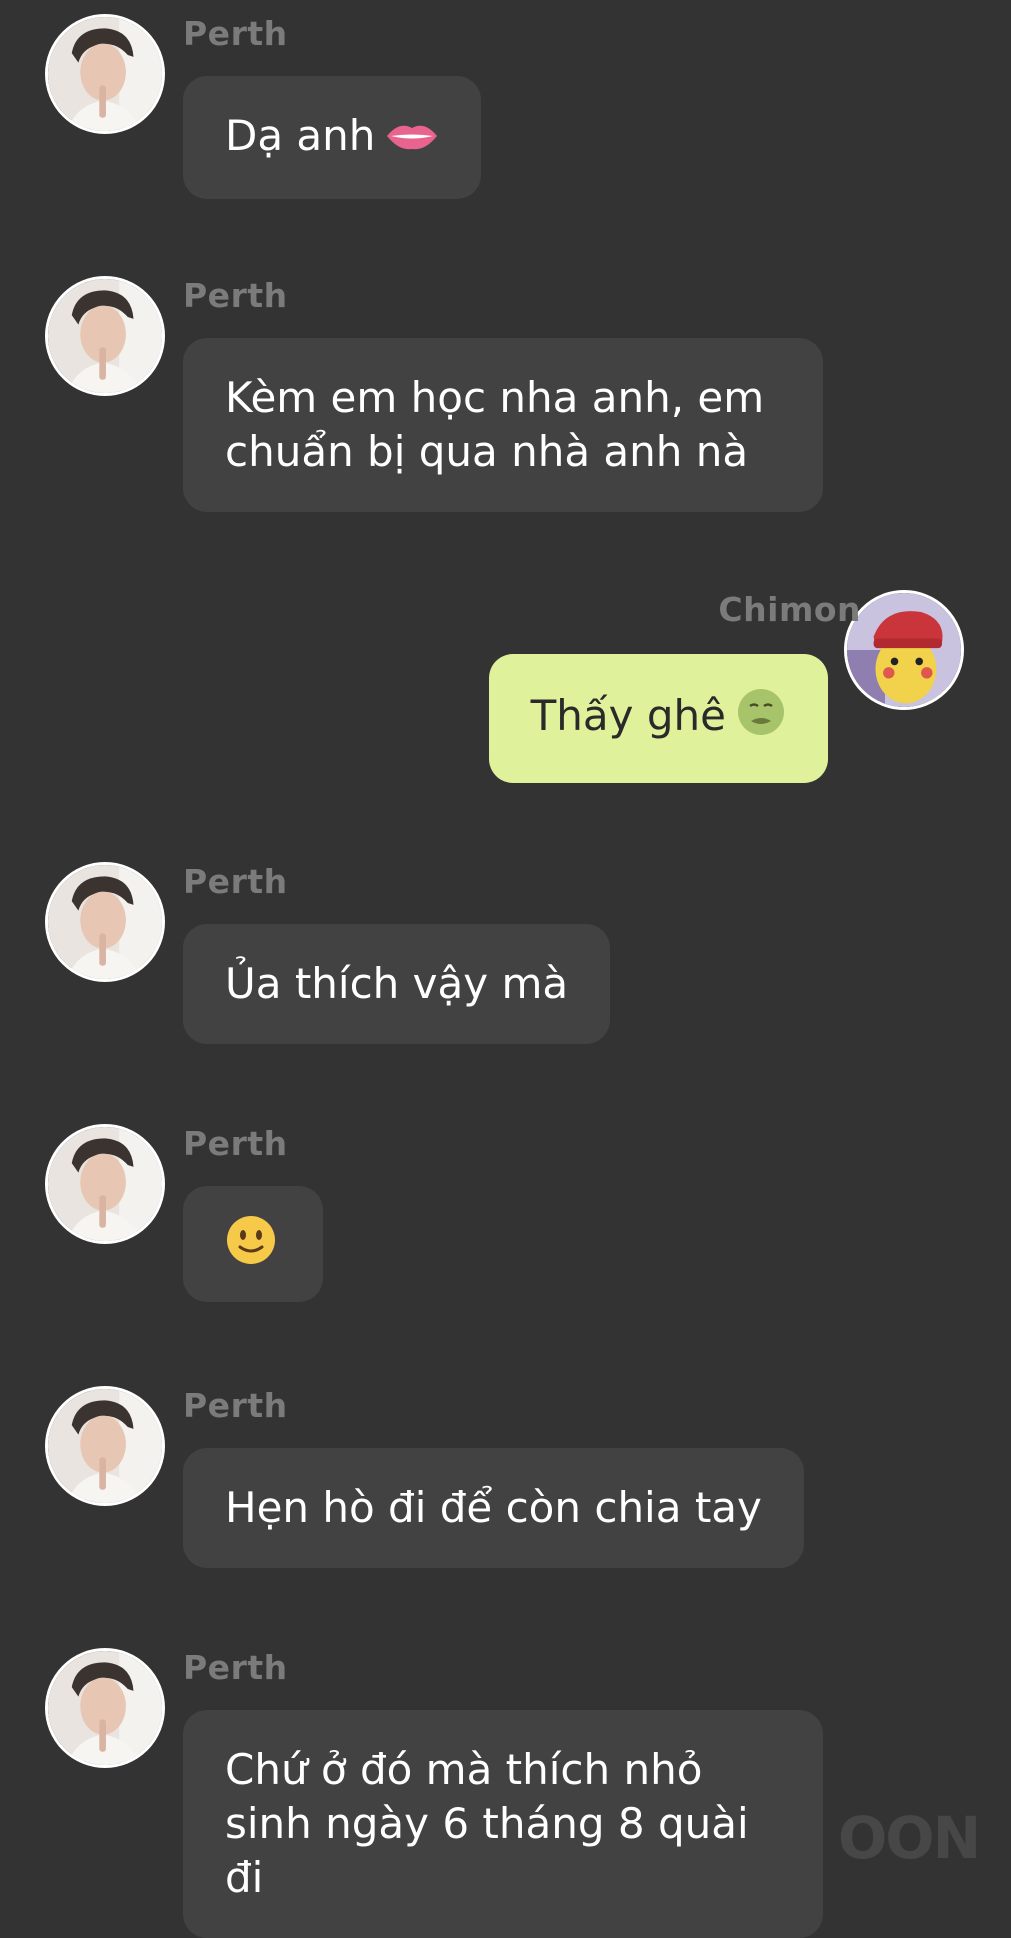 Image resolution: width=1011 pixels, height=1938 pixels. What do you see at coordinates (789, 609) in the screenshot?
I see `sender-name: Chimon` at bounding box center [789, 609].